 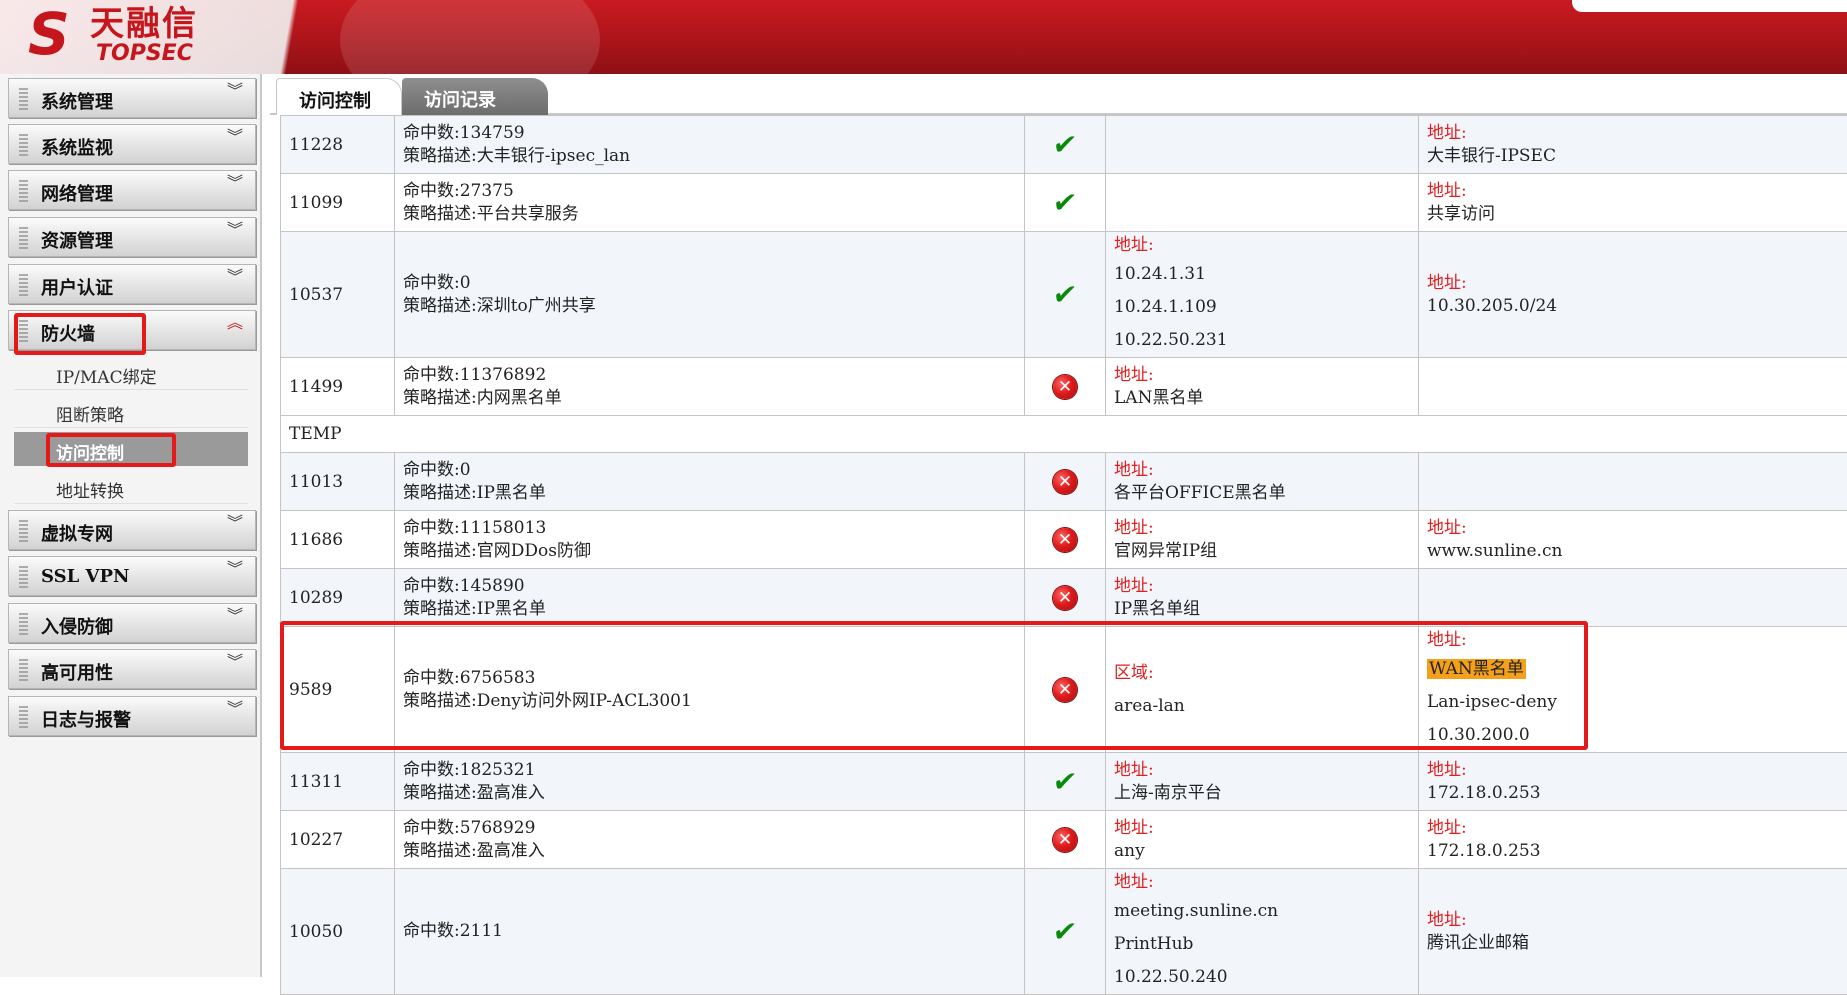 I want to click on policy-info: 命中数:145890策略描述:IP黑名单, so click(x=710, y=598).